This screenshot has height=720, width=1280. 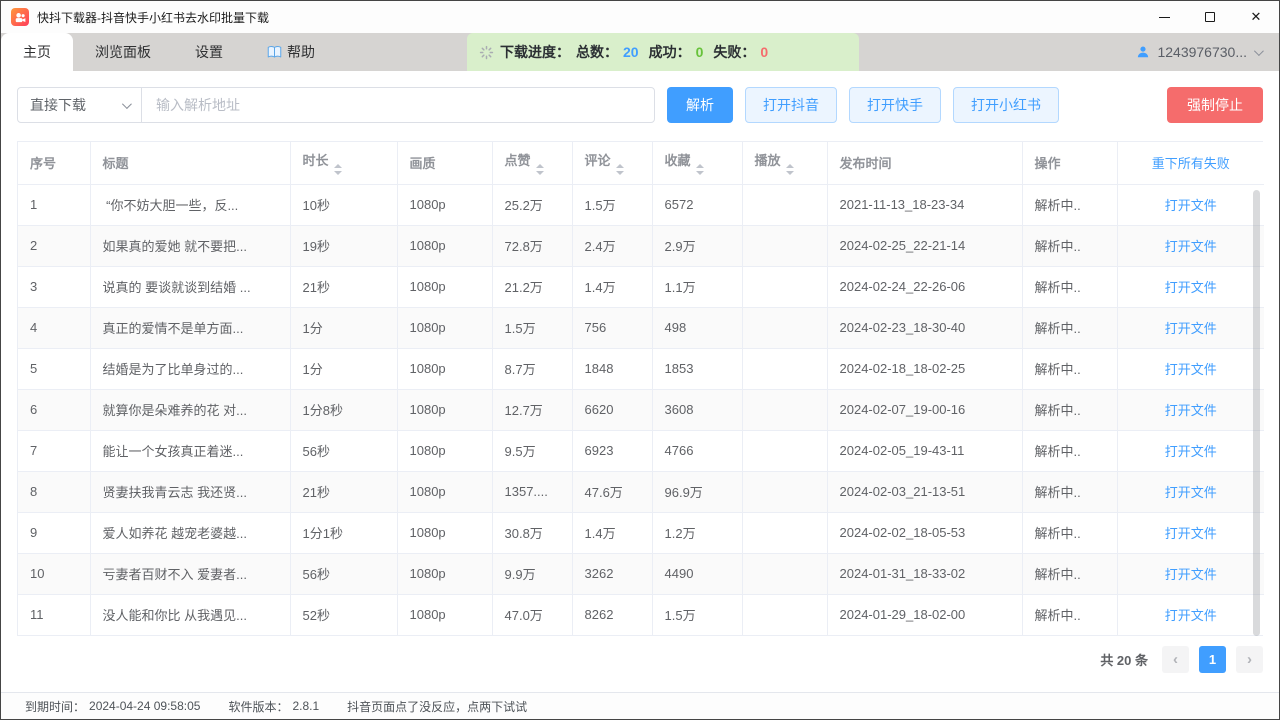 What do you see at coordinates (697, 410) in the screenshot?
I see `cell-favorites: 3608` at bounding box center [697, 410].